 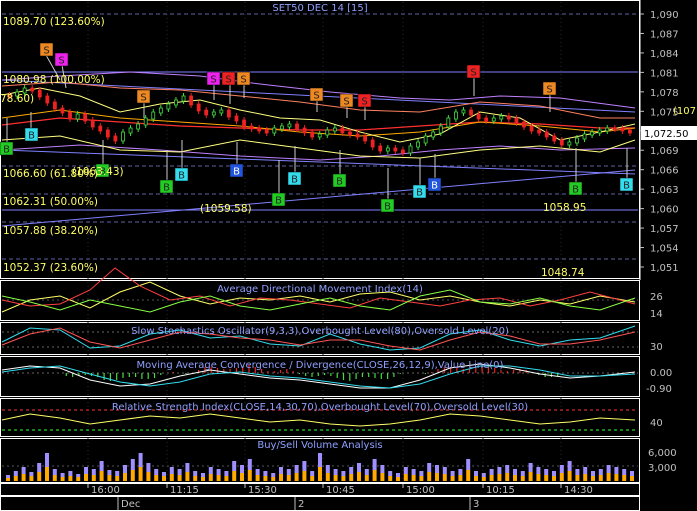 What do you see at coordinates (500, 490) in the screenshot?
I see `time-label-5: 10:15` at bounding box center [500, 490].